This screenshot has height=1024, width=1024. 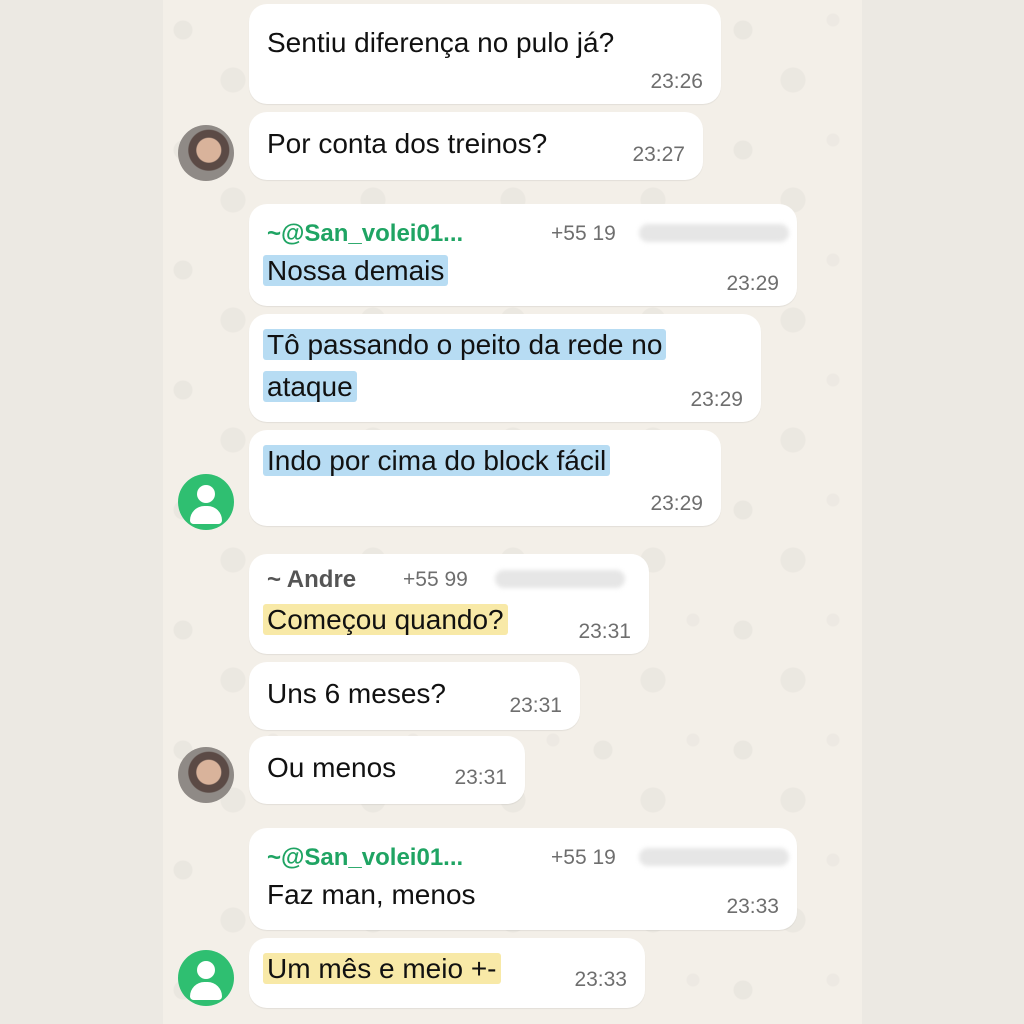 I want to click on message-time: 23:26, so click(x=676, y=81).